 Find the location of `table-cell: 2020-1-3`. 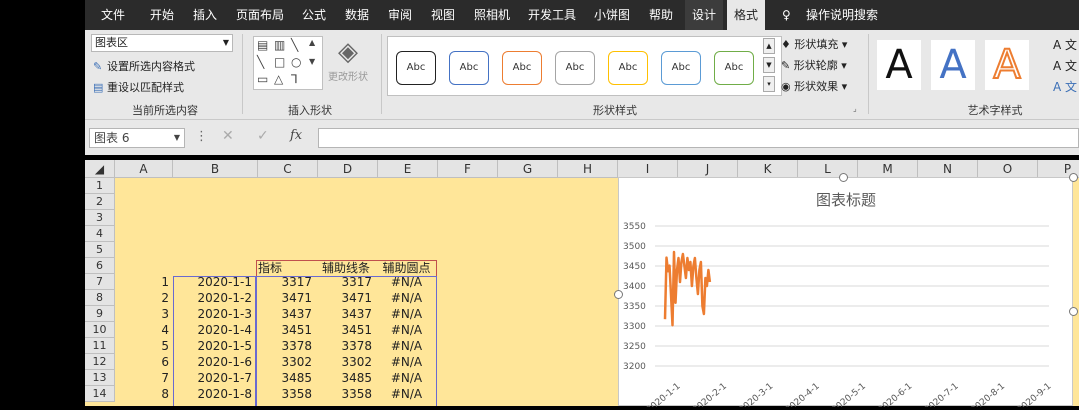

table-cell: 2020-1-3 is located at coordinates (214, 314).